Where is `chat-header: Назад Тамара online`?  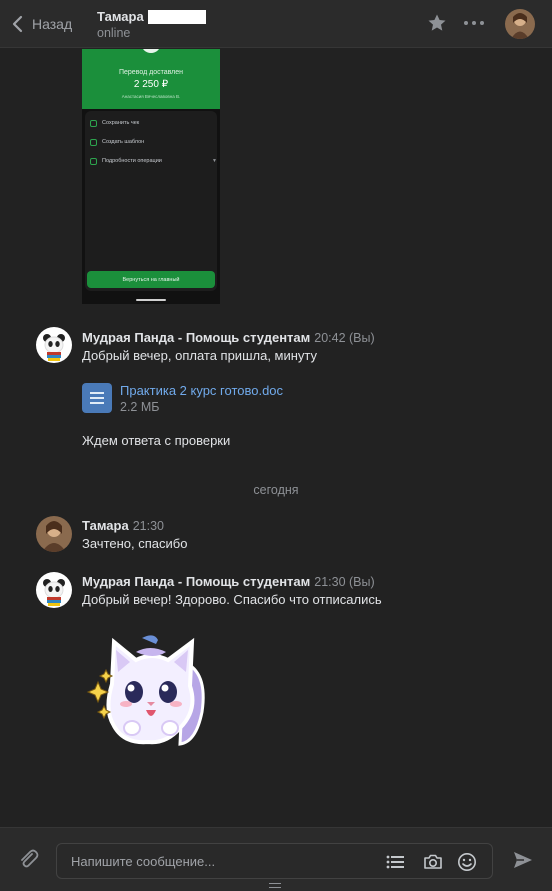 chat-header: Назад Тамара online is located at coordinates (276, 24).